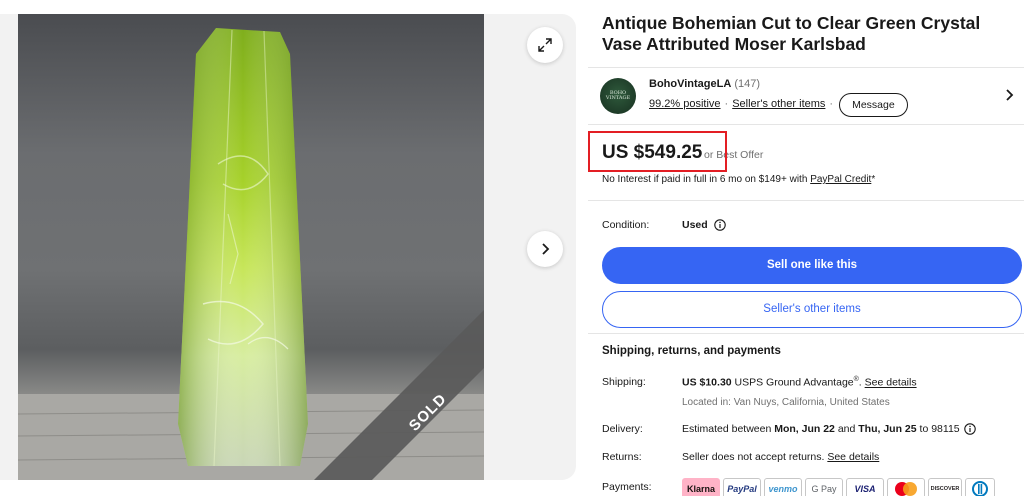  What do you see at coordinates (624, 382) in the screenshot?
I see `shipping-label: Shipping:` at bounding box center [624, 382].